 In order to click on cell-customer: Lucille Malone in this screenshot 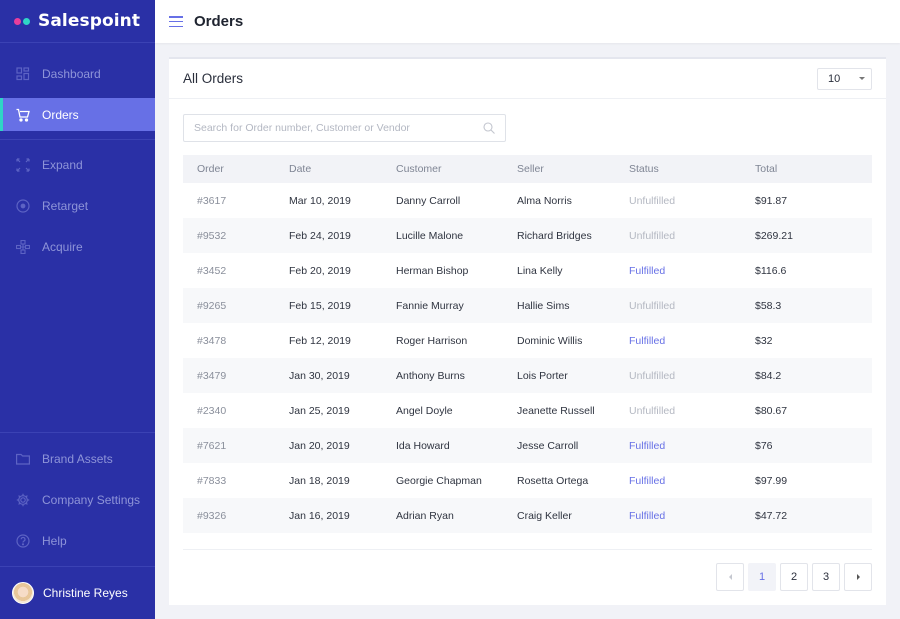, I will do `click(430, 235)`.